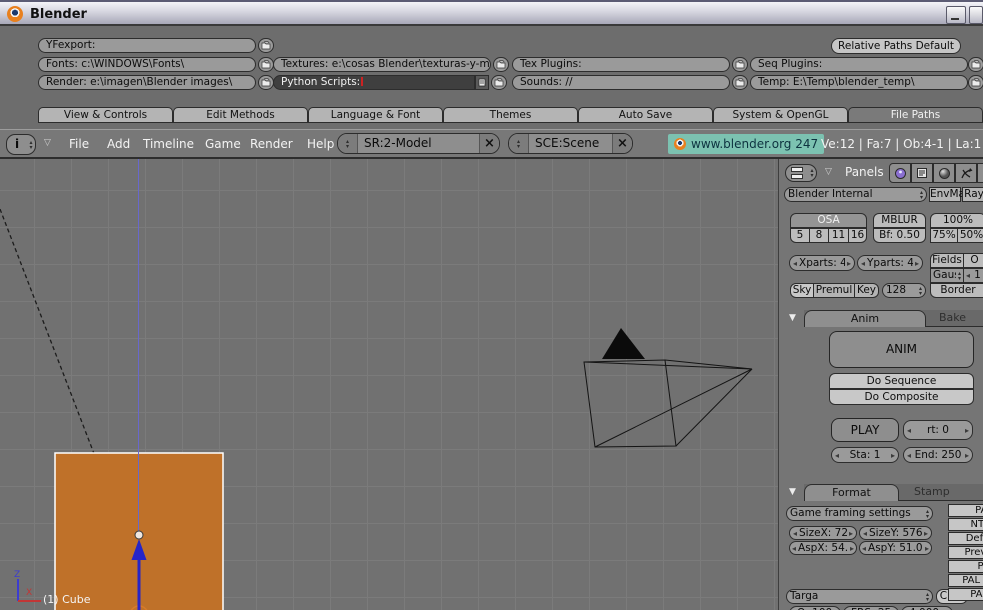 This screenshot has height=610, width=983. What do you see at coordinates (79, 144) in the screenshot?
I see `menu-file: File` at bounding box center [79, 144].